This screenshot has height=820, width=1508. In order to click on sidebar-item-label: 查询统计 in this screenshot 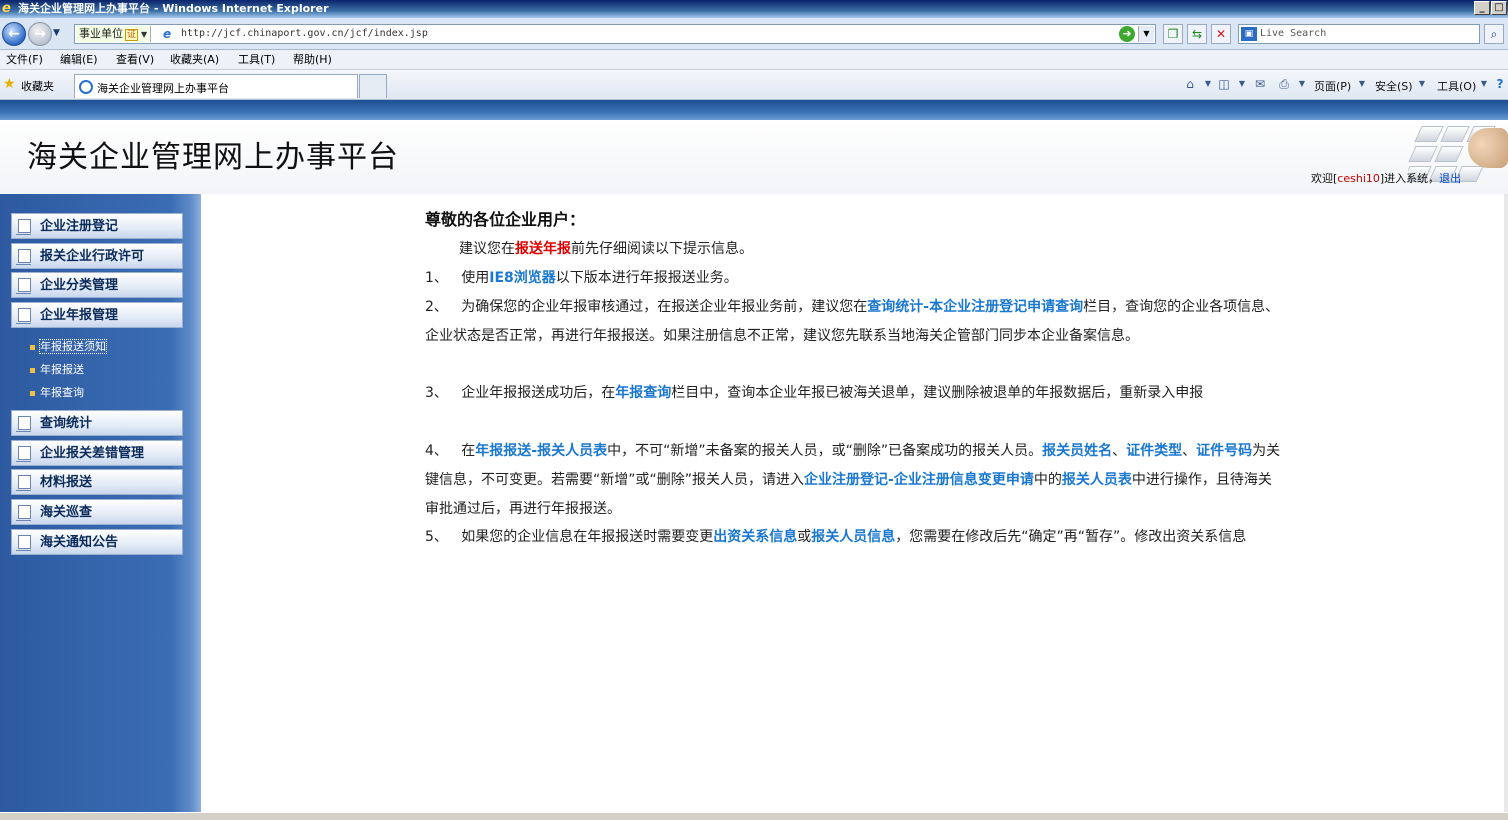, I will do `click(66, 423)`.